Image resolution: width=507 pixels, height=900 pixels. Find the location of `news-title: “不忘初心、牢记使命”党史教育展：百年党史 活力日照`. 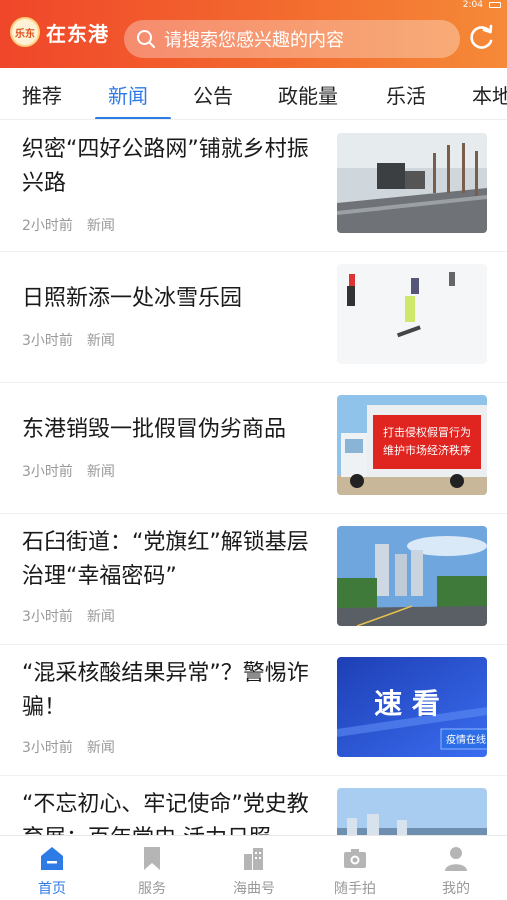

news-title: “不忘初心、牢记使命”党史教育展：百年党史 活力日照 is located at coordinates (165, 813).